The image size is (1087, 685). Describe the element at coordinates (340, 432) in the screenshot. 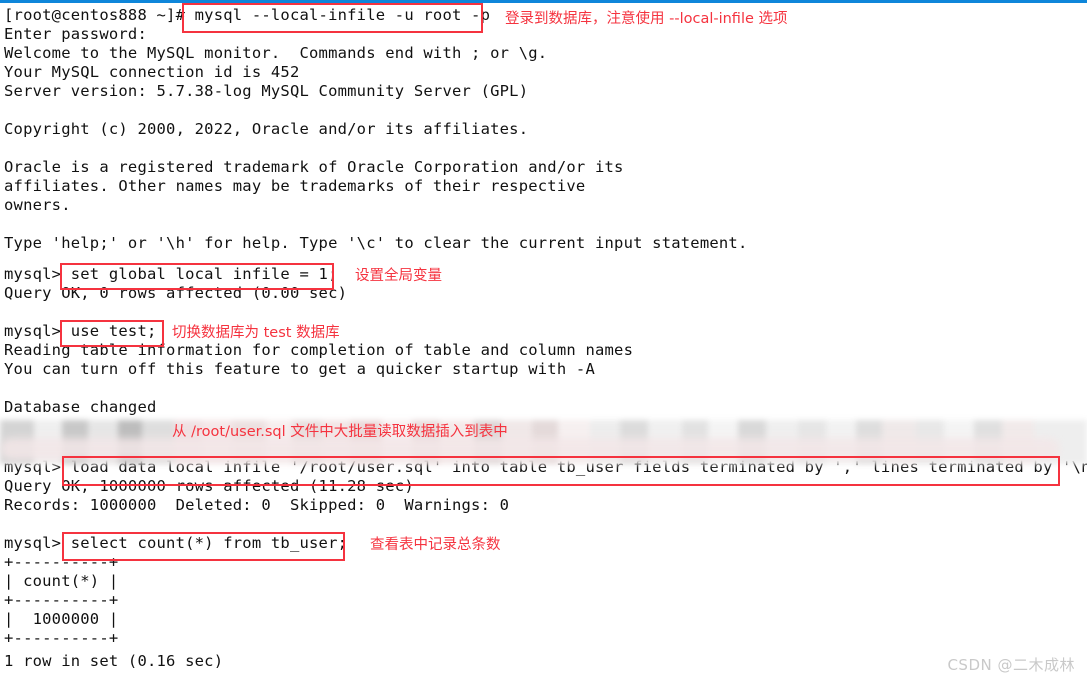

I see `annotation-load-data: 从 /root/user.sql 文件中大批量读取数据插入到表中` at that location.